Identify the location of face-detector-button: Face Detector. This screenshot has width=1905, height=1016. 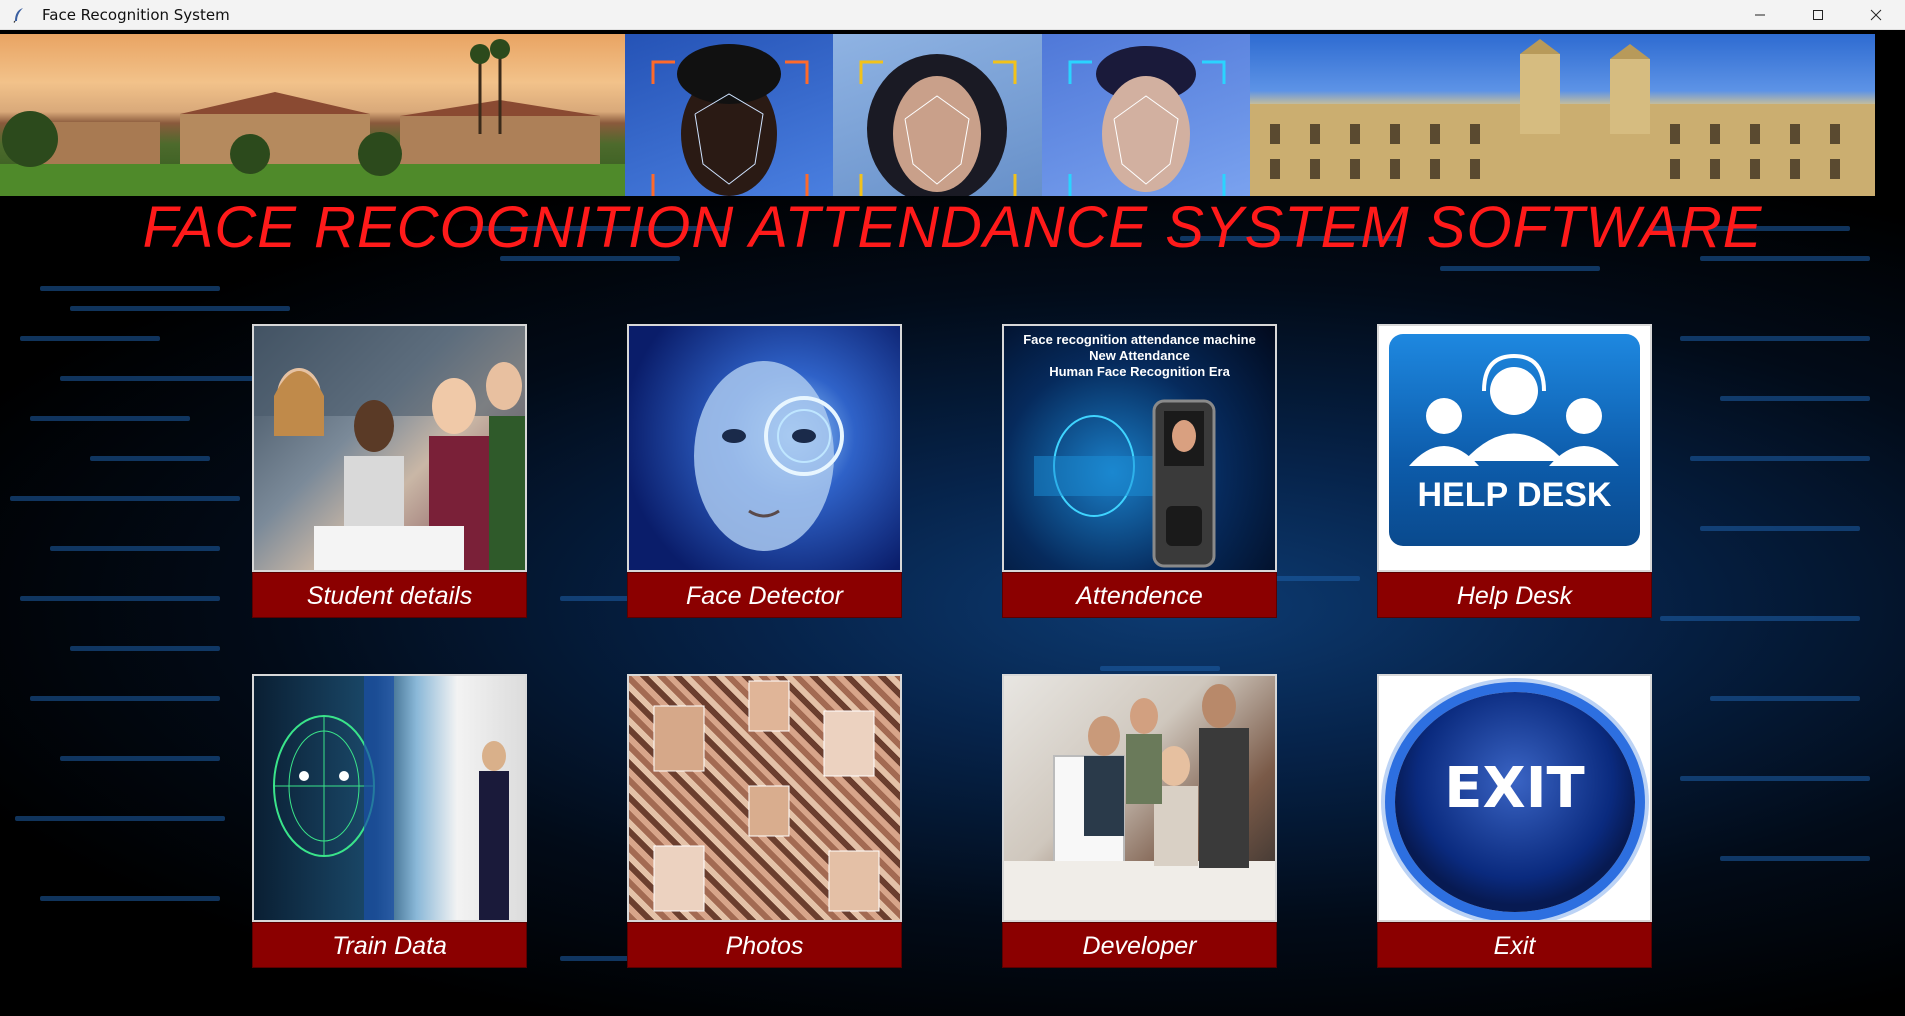
(764, 595).